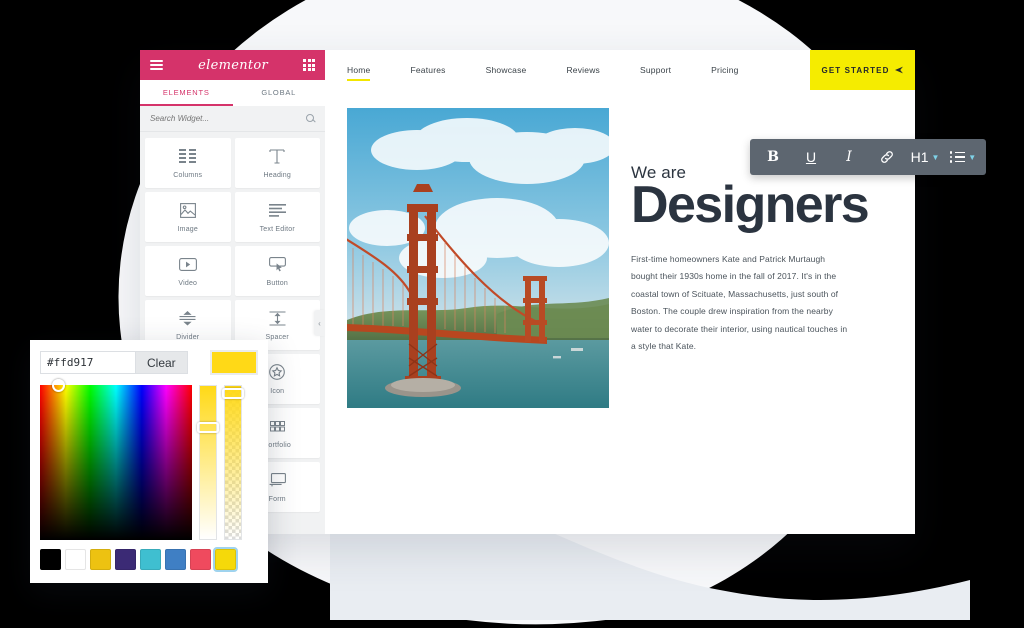 The height and width of the screenshot is (628, 1024). Describe the element at coordinates (849, 157) in the screenshot. I see `italic-button: I` at that location.